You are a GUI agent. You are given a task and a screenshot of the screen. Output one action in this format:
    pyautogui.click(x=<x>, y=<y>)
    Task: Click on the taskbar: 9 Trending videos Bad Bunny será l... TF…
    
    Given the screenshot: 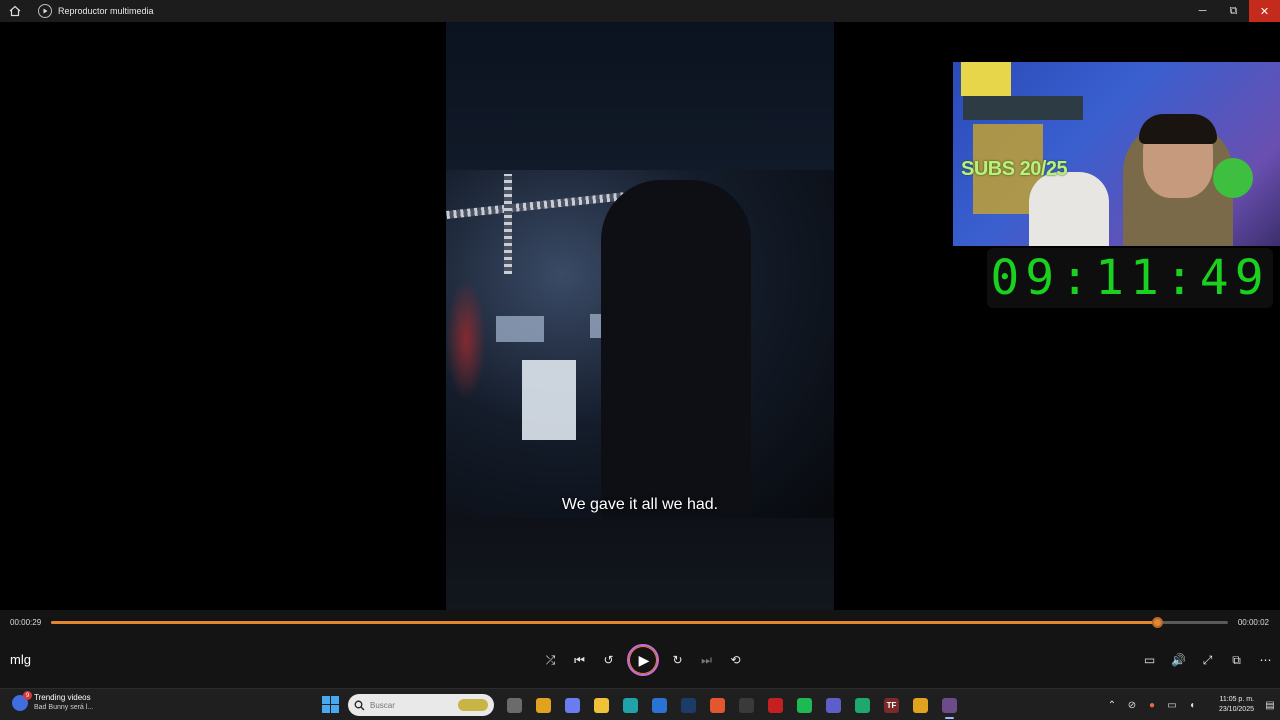 What is the action you would take?
    pyautogui.click(x=640, y=704)
    